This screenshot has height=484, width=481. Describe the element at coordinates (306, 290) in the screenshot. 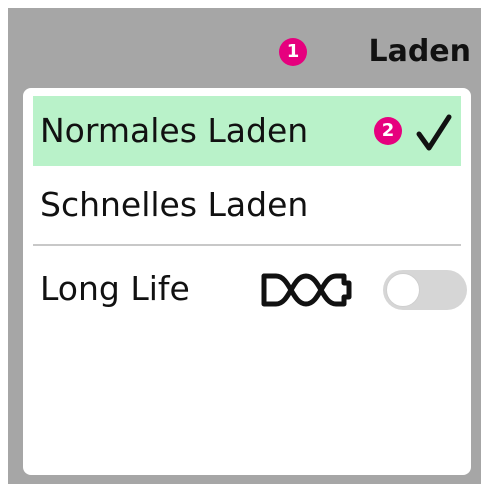

I see `battery-loop-icon` at that location.